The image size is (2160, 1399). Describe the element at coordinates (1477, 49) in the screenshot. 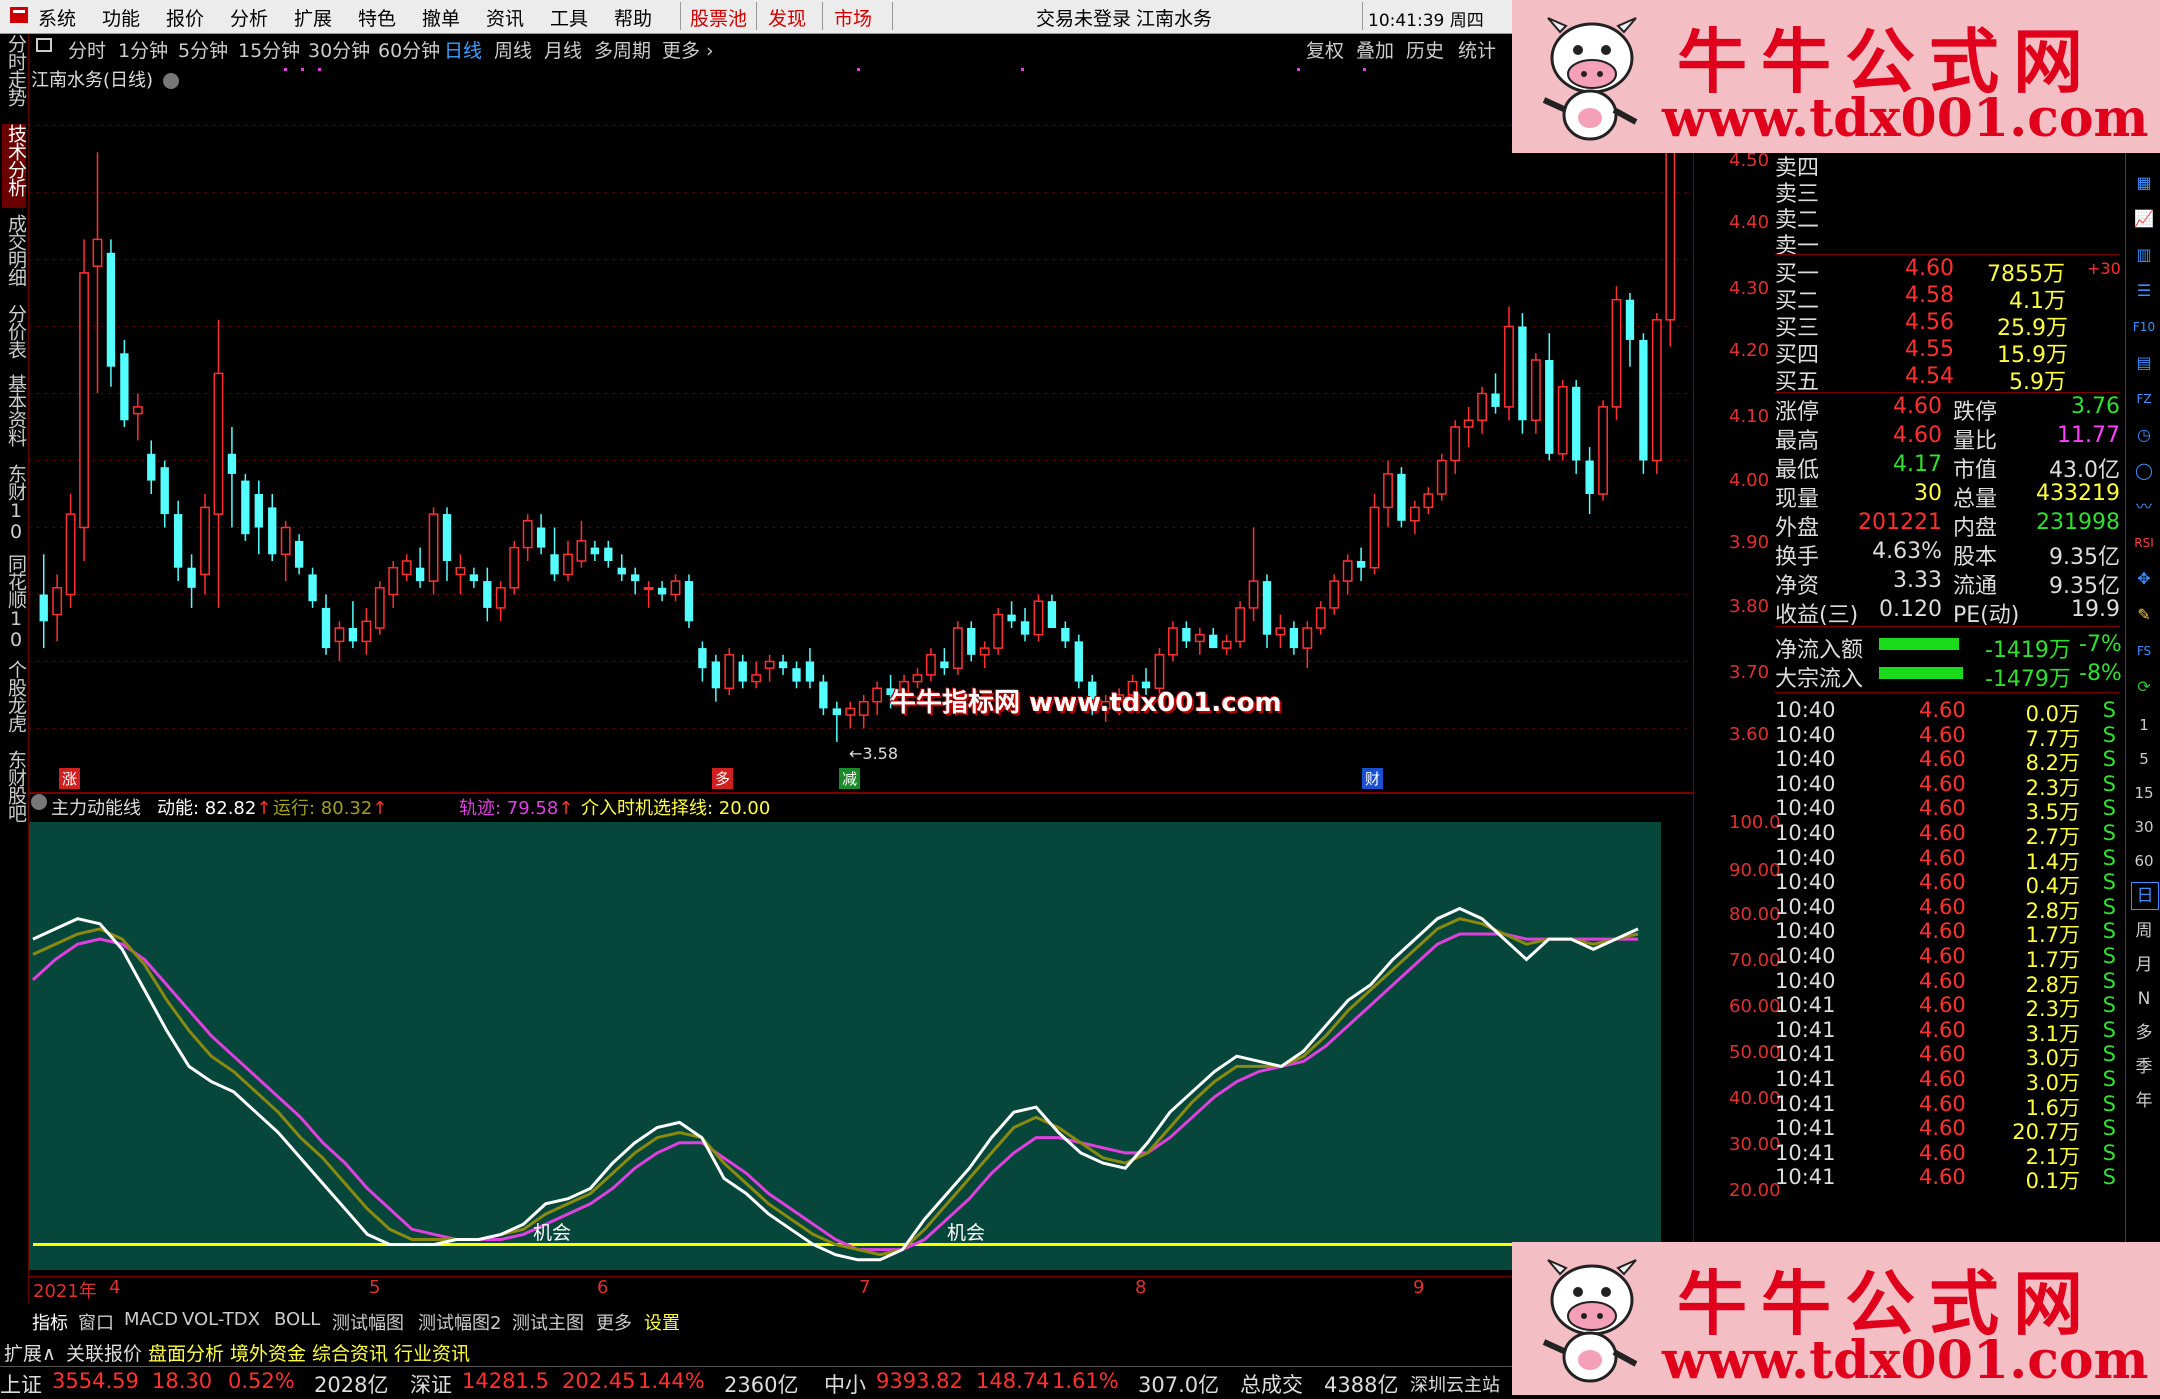

I see `tool-statistics: 统计` at that location.